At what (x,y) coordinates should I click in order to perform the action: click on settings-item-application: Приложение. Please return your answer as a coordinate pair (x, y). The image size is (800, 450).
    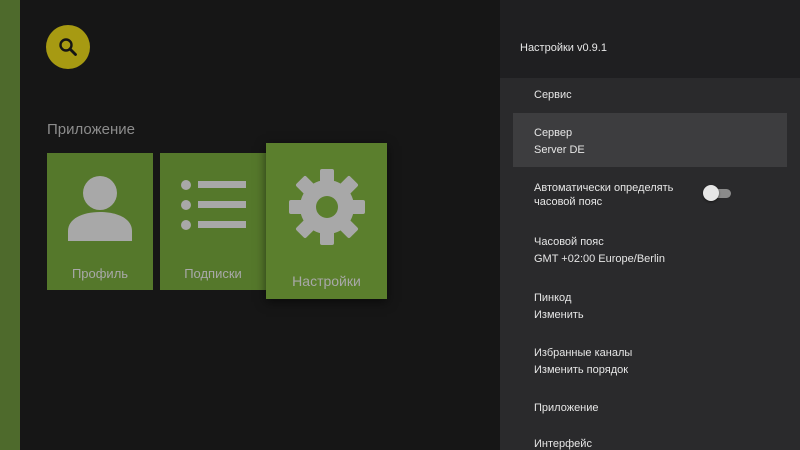
    Looking at the image, I should click on (650, 409).